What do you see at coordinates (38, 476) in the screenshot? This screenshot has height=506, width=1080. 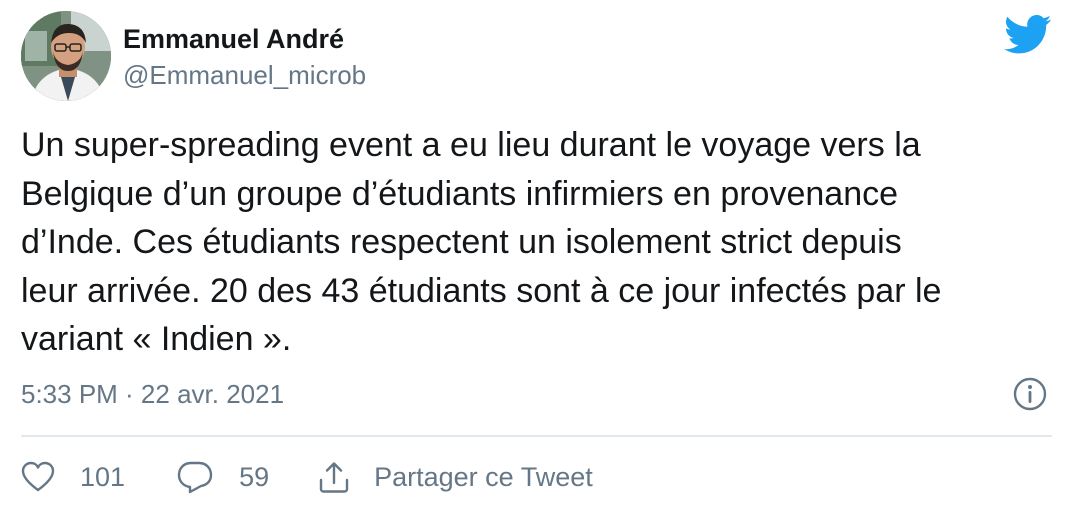 I see `heart-icon` at bounding box center [38, 476].